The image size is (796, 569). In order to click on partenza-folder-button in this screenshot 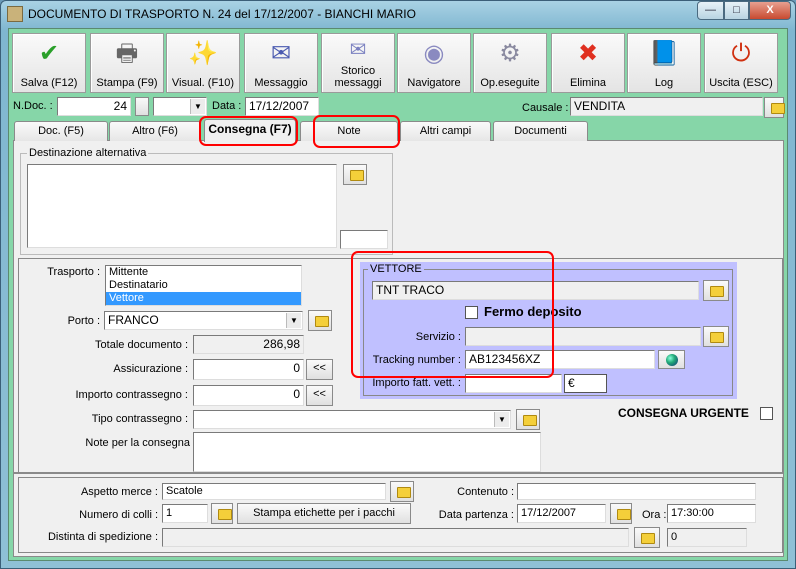, I will do `click(621, 513)`.